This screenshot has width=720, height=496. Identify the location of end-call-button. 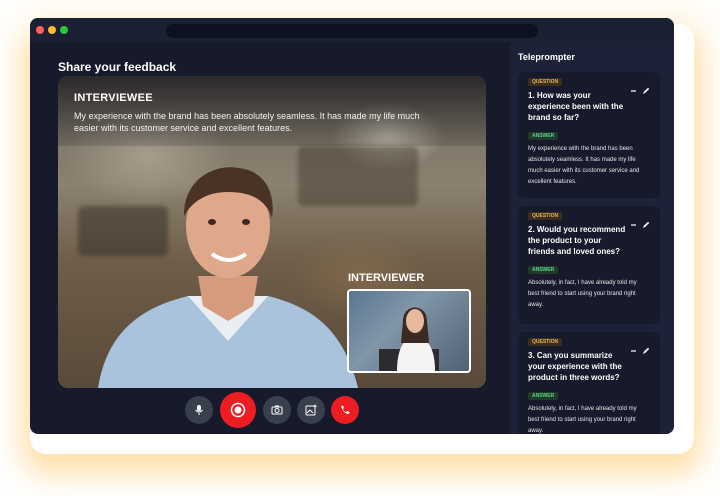
(345, 410).